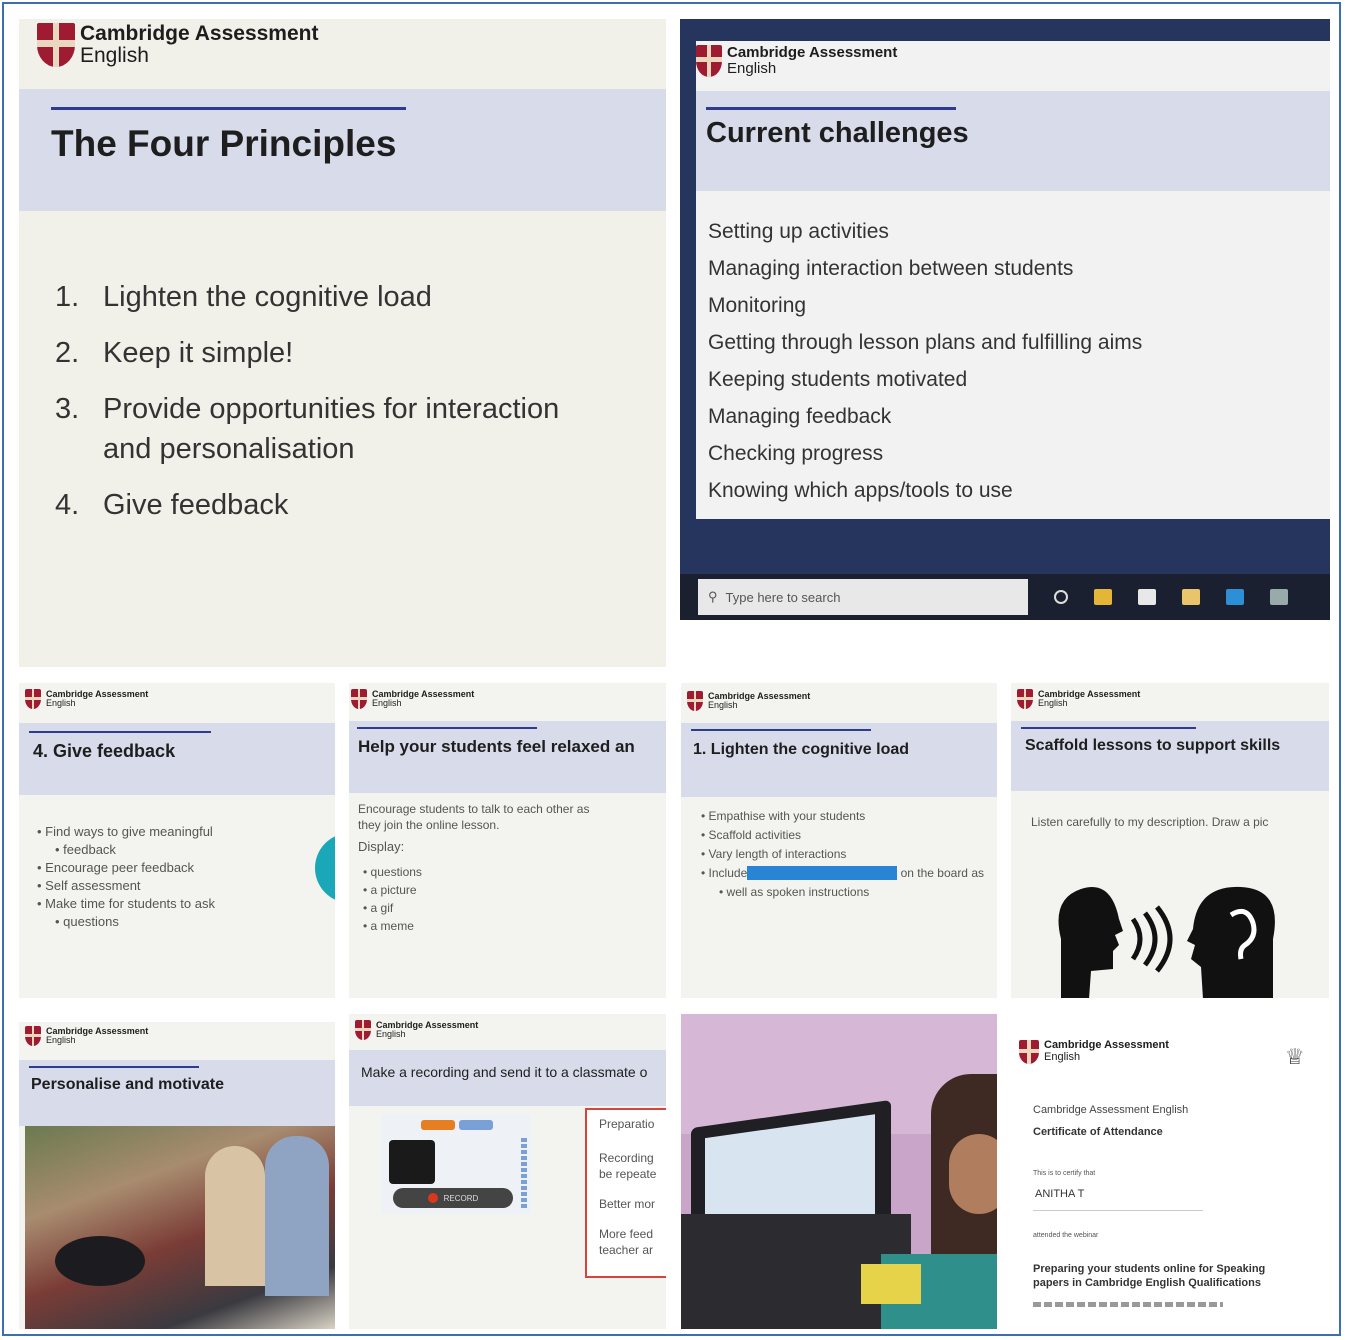 The height and width of the screenshot is (1340, 1345). Describe the element at coordinates (104, 751) in the screenshot. I see `slide-title: 4. Give feedback` at that location.